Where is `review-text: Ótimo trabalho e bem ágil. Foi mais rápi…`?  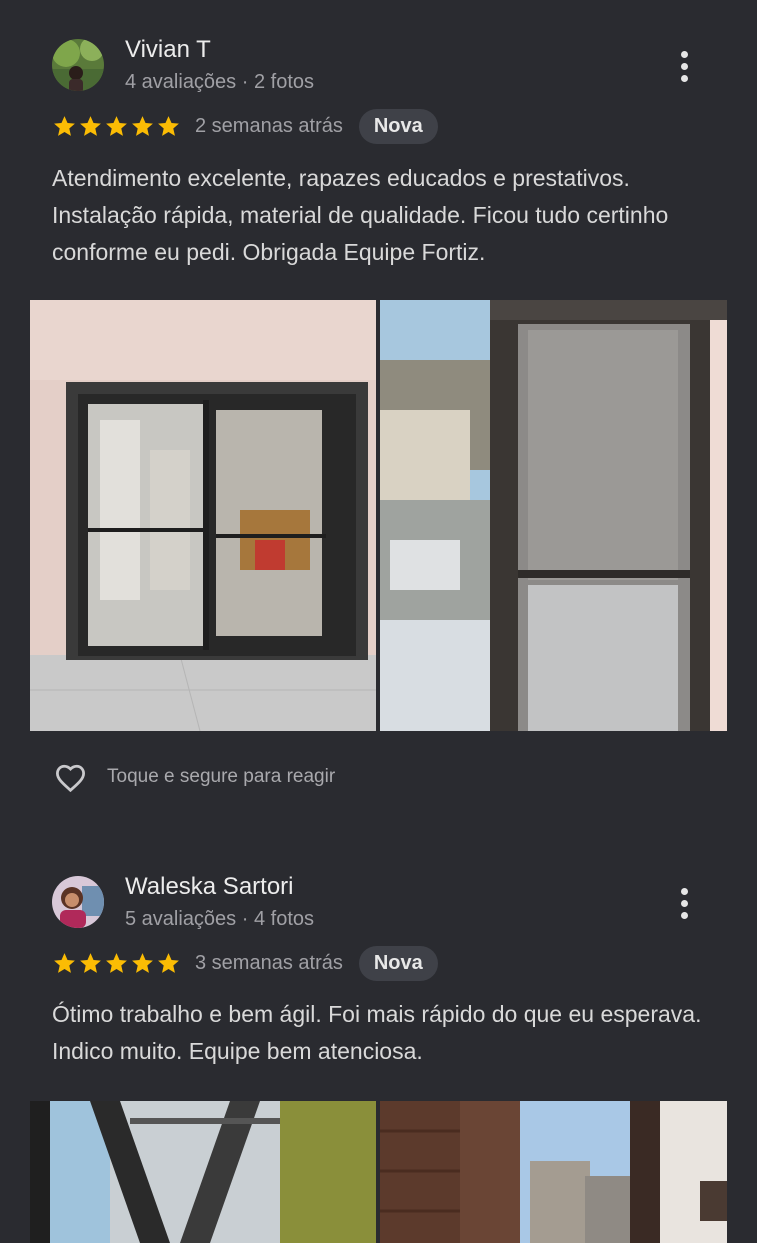
review-text: Ótimo trabalho e bem ágil. Foi mais rápi… is located at coordinates (387, 1033).